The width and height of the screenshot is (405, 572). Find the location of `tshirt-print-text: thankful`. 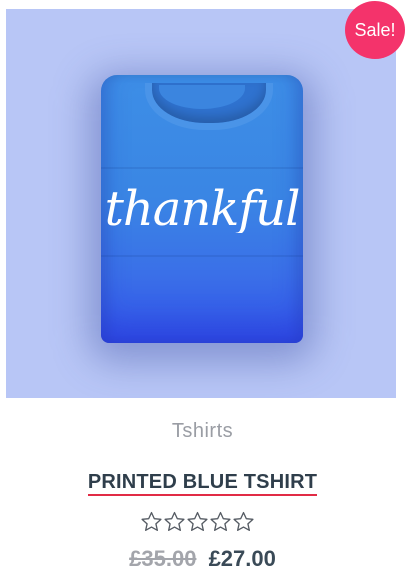

tshirt-print-text: thankful is located at coordinates (202, 209).